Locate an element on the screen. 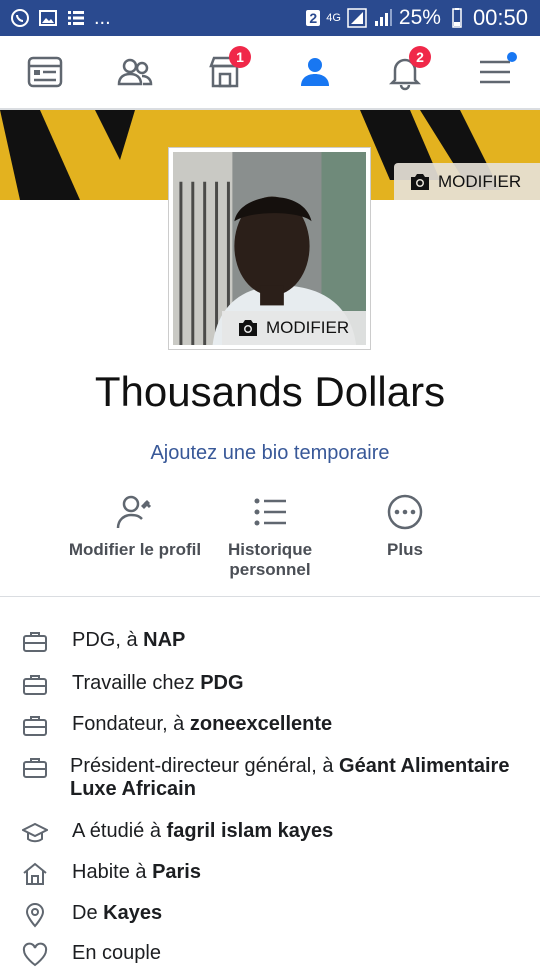  edit-profile-button: Modifier le profil is located at coordinates (135, 526).